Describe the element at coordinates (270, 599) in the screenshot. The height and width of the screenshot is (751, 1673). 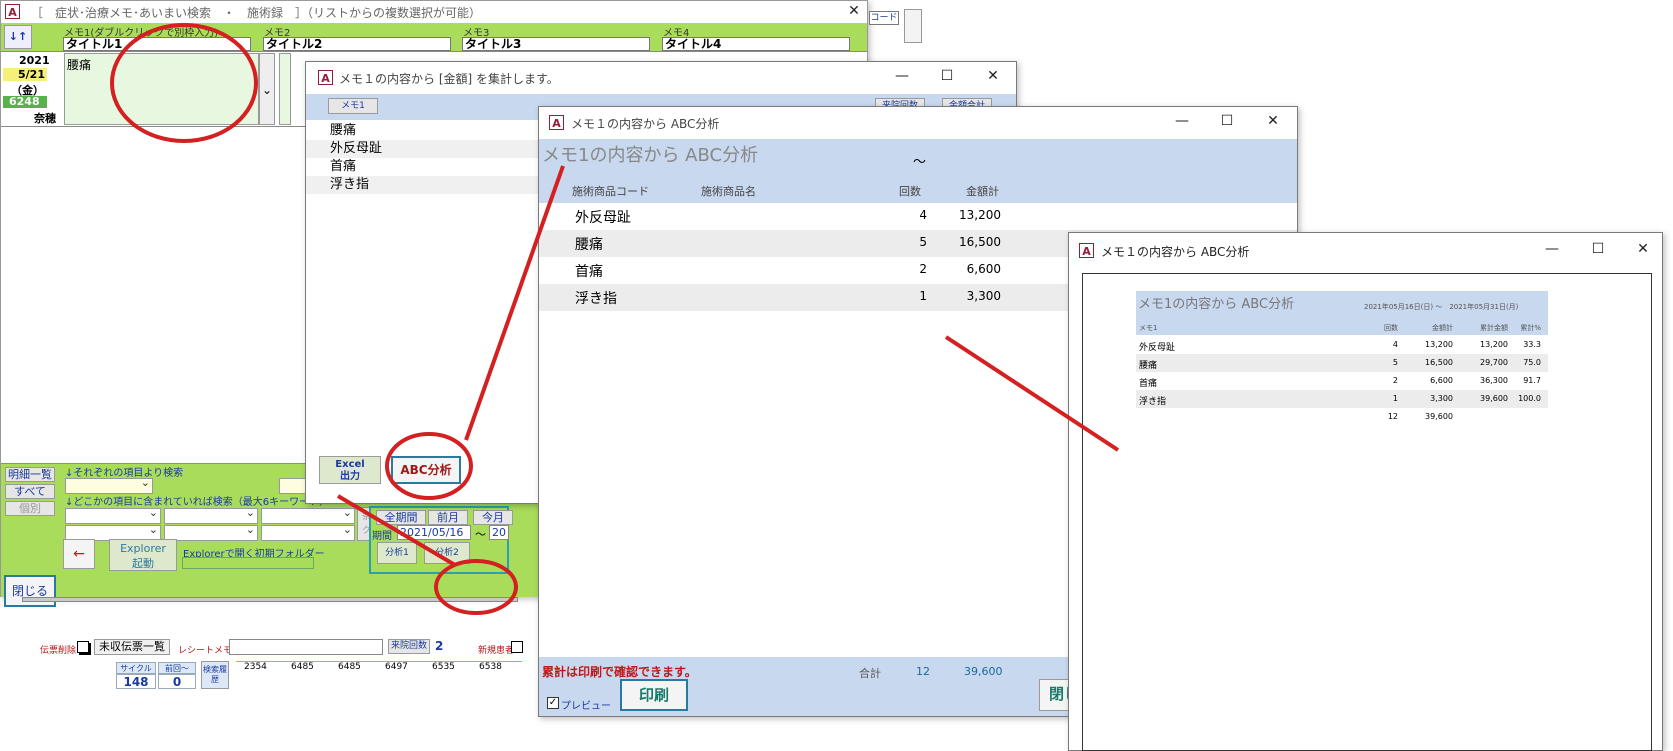
I see `main-bottom-strip` at that location.